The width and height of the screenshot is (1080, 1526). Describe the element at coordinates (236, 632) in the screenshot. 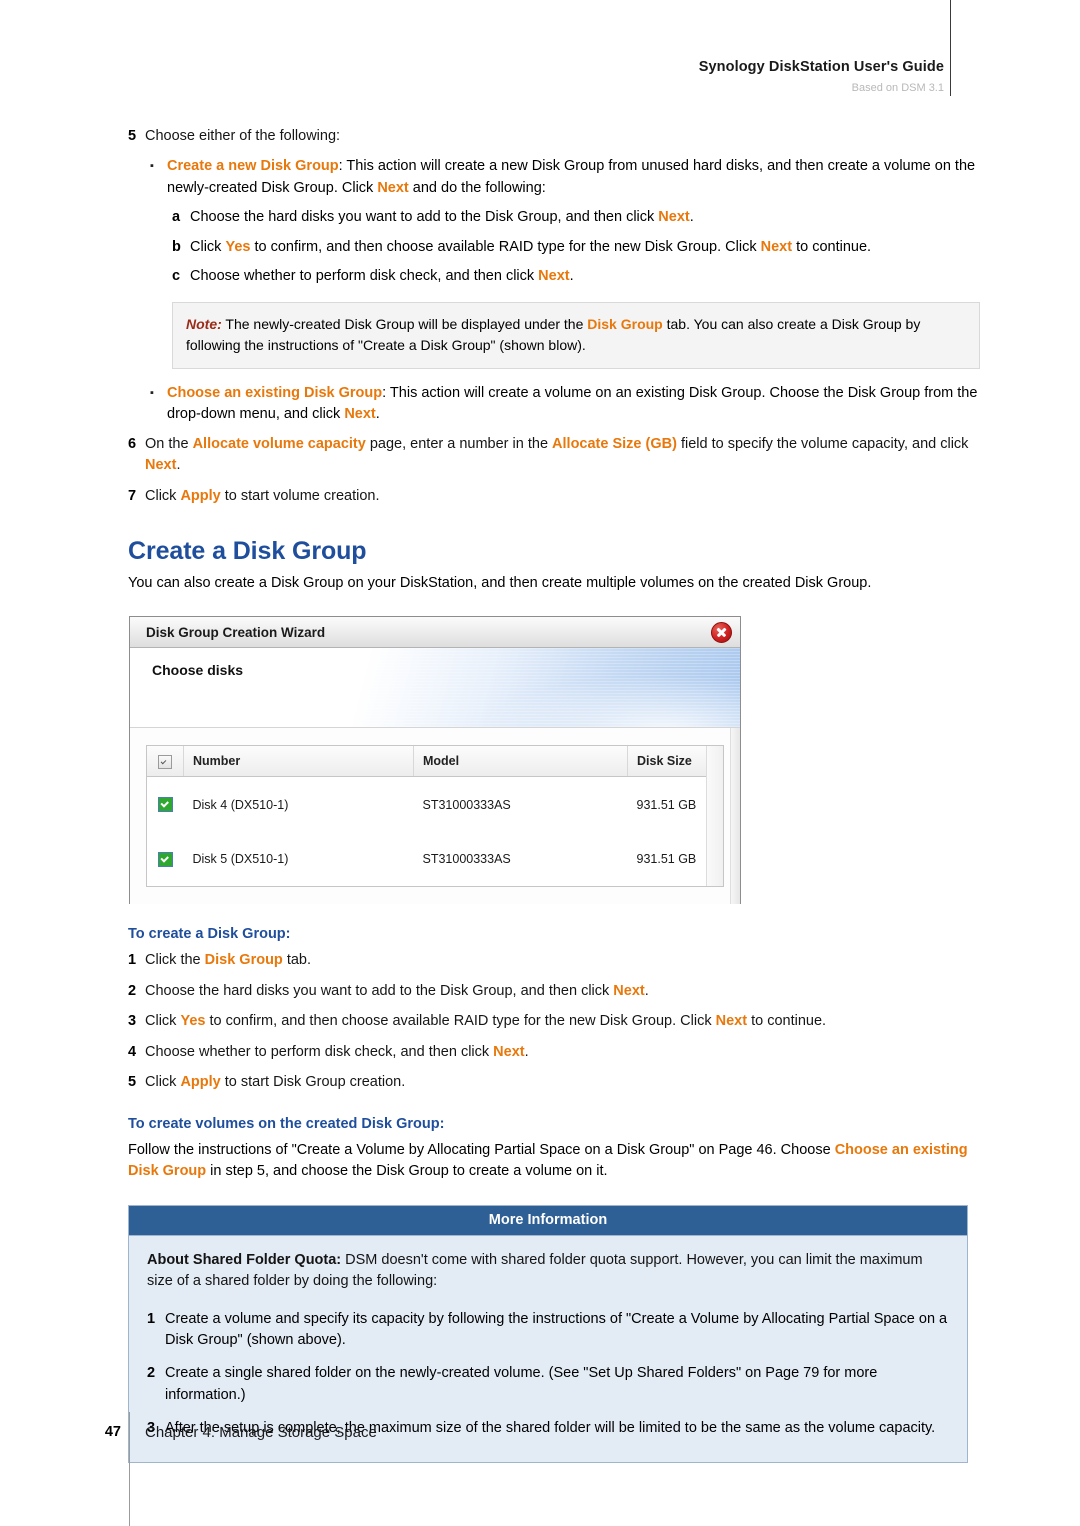

I see `wizard-title: Disk Group Creation Wizard` at that location.